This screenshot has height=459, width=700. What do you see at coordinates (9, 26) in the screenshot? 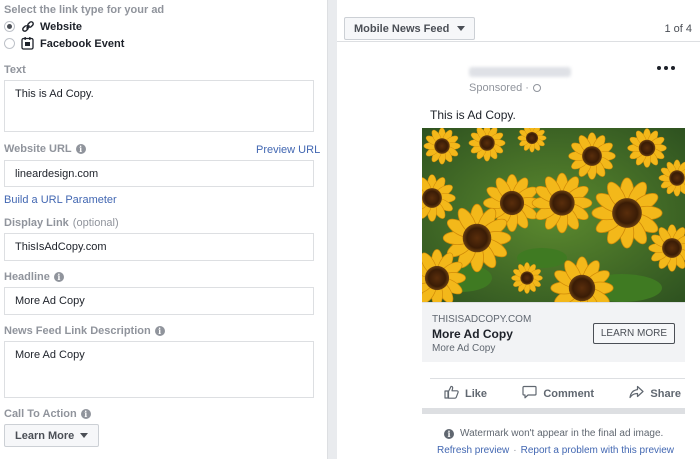
I see `radio-website-button` at bounding box center [9, 26].